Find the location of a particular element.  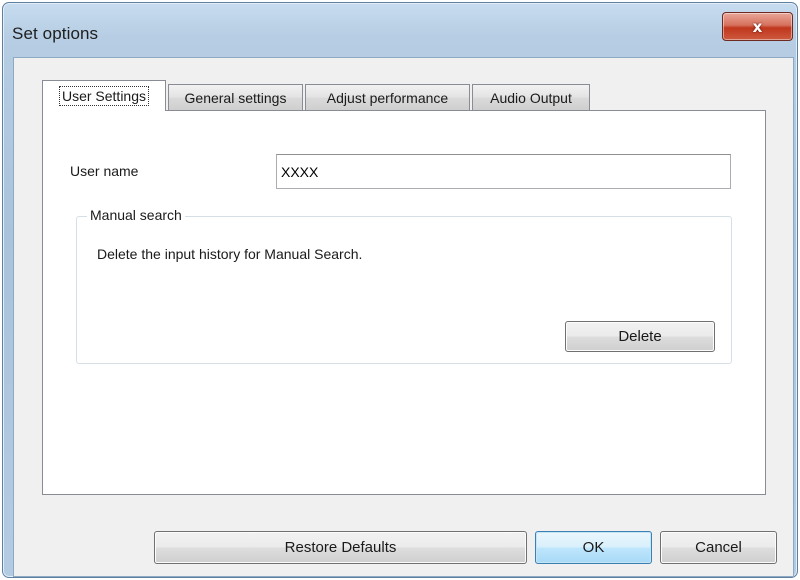

tab-adjust-performance: Adjust performance is located at coordinates (387, 97).